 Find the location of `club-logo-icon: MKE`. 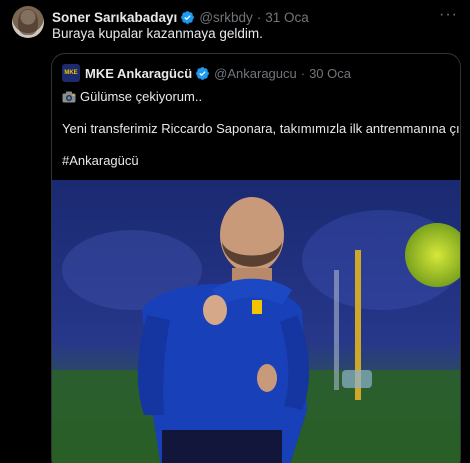

club-logo-icon: MKE is located at coordinates (71, 73).